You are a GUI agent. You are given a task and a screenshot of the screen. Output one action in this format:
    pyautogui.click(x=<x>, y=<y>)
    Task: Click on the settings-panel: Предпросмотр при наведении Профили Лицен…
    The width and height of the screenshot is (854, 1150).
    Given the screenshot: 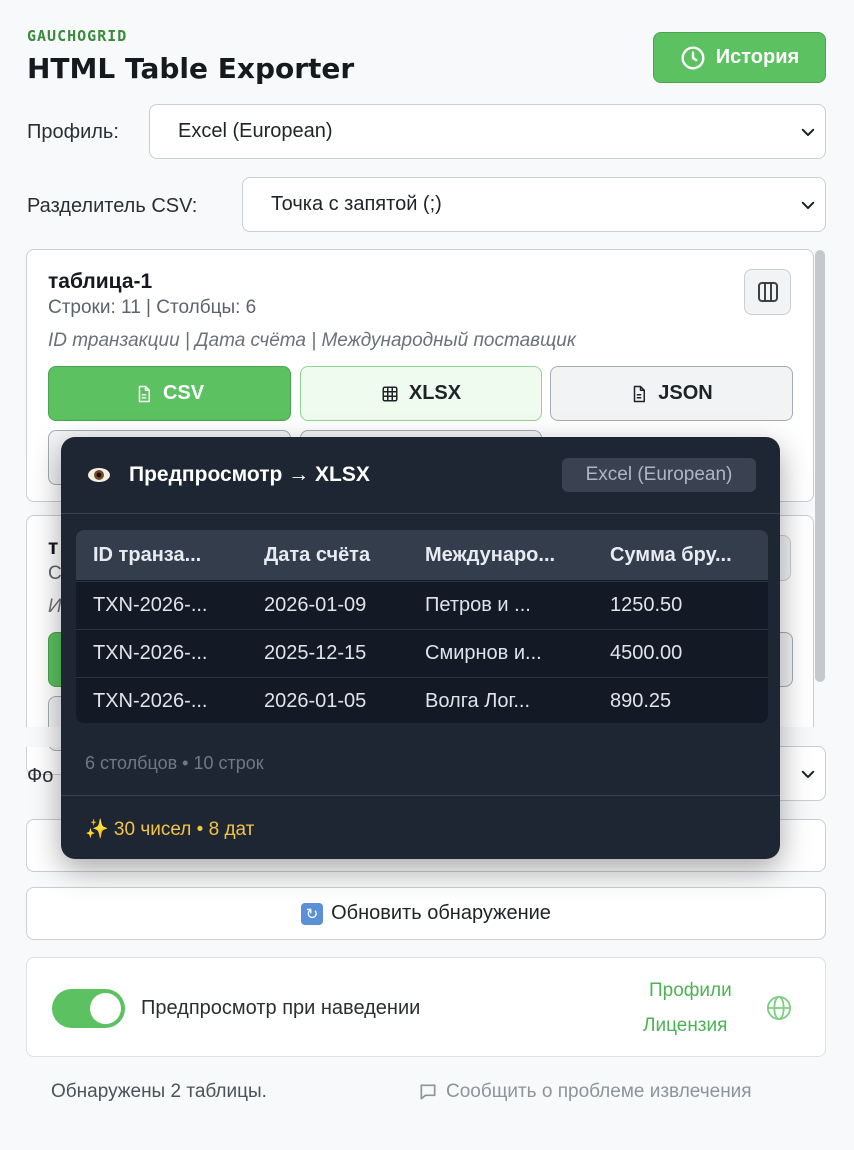 What is the action you would take?
    pyautogui.click(x=426, y=1007)
    